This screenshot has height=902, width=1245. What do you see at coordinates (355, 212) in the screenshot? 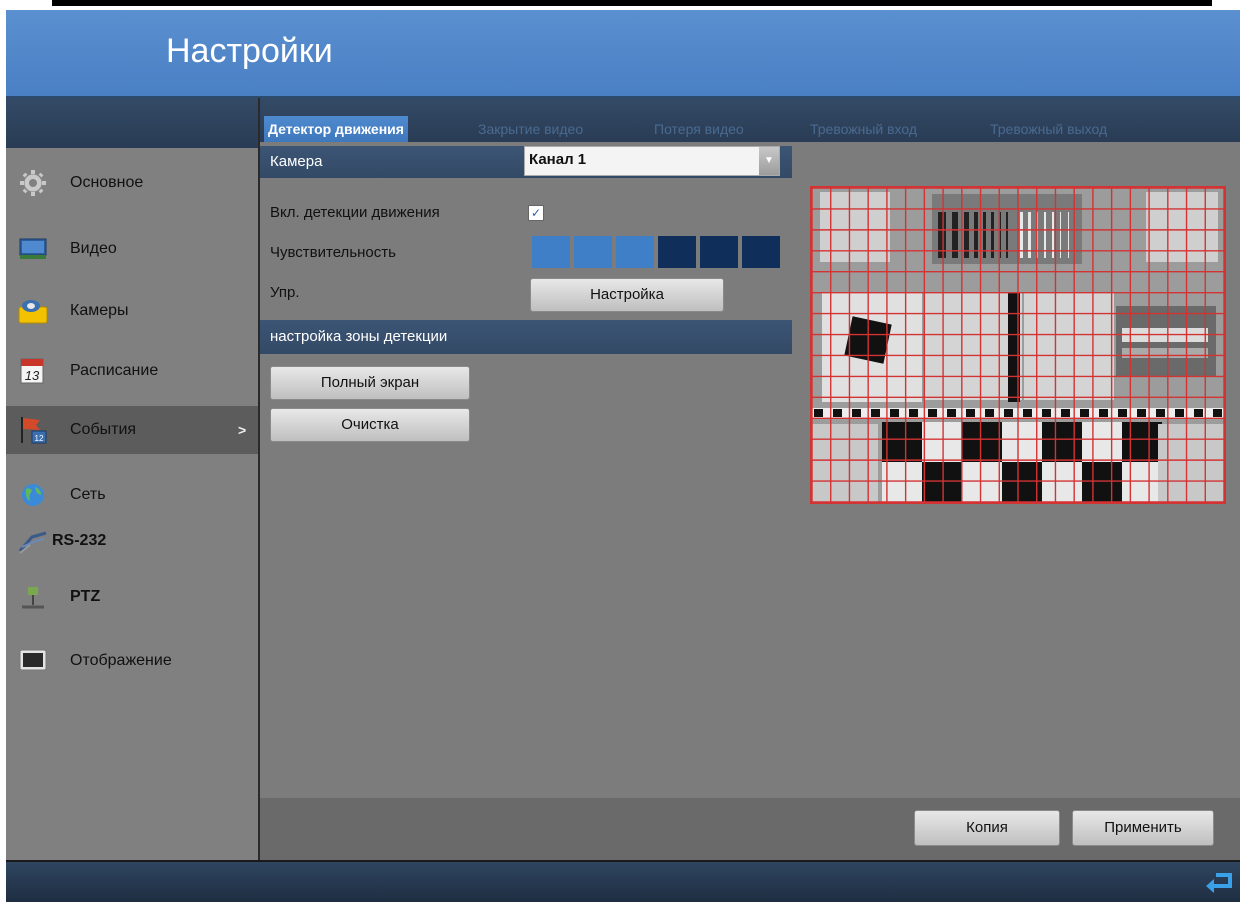
I see `enable-motion-label: Вкл. детекции движения` at bounding box center [355, 212].